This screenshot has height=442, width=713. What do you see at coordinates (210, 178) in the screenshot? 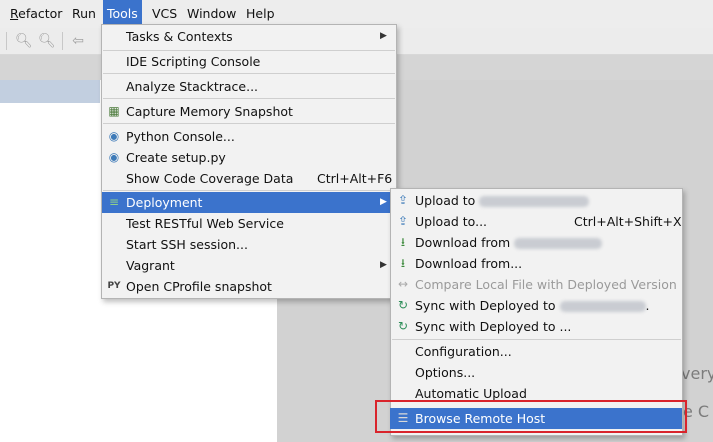
I see `menu-item-label: Show Code Coverage Data` at bounding box center [210, 178].